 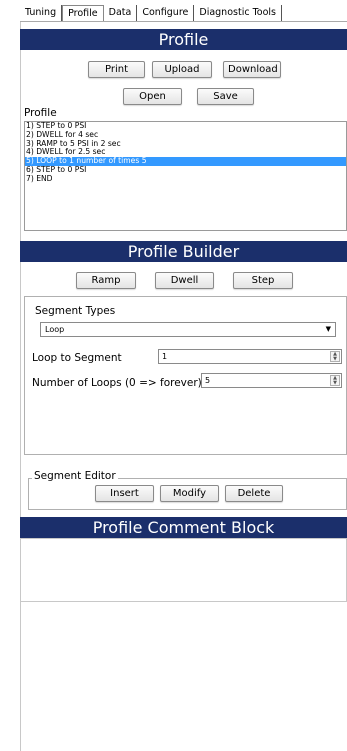 What do you see at coordinates (183, 251) in the screenshot?
I see `profile-builder-header: Profile Builder` at bounding box center [183, 251].